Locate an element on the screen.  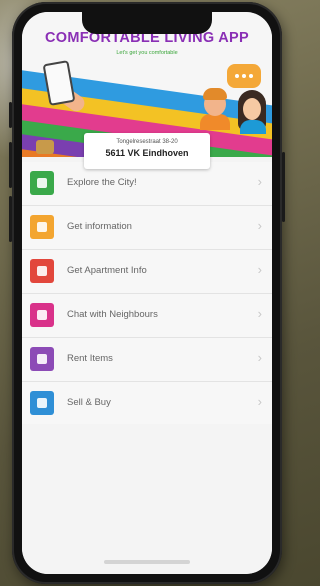
volume-down-button is located at coordinates (10, 219).